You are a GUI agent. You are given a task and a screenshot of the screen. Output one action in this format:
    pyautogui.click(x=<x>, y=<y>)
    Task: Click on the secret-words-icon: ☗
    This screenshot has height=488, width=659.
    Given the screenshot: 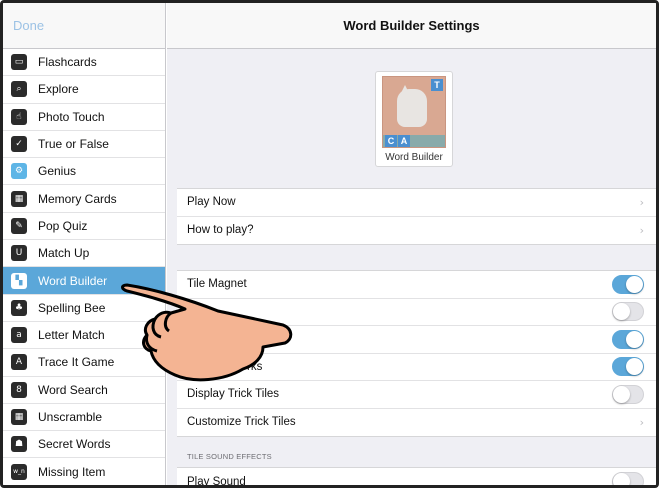 What is the action you would take?
    pyautogui.click(x=19, y=444)
    